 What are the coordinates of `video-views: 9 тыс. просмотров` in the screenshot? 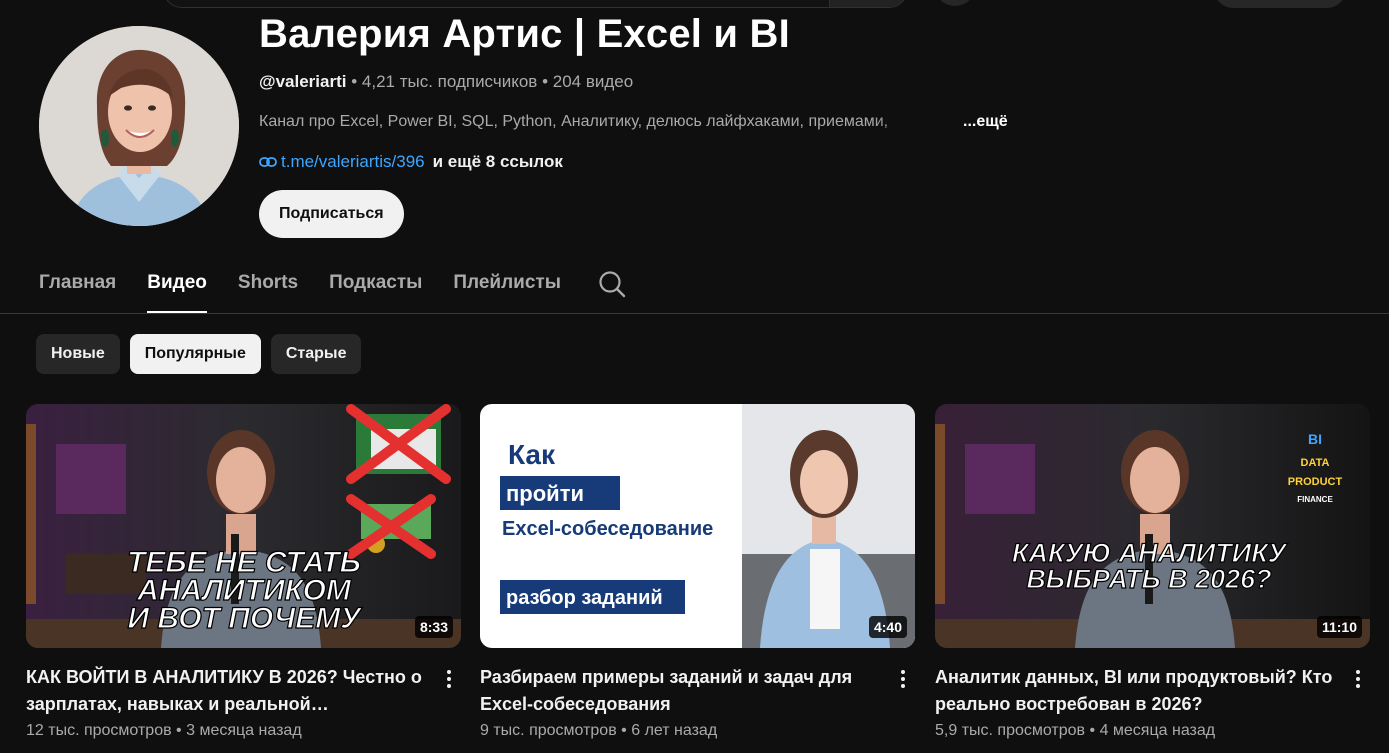 It's located at (548, 730).